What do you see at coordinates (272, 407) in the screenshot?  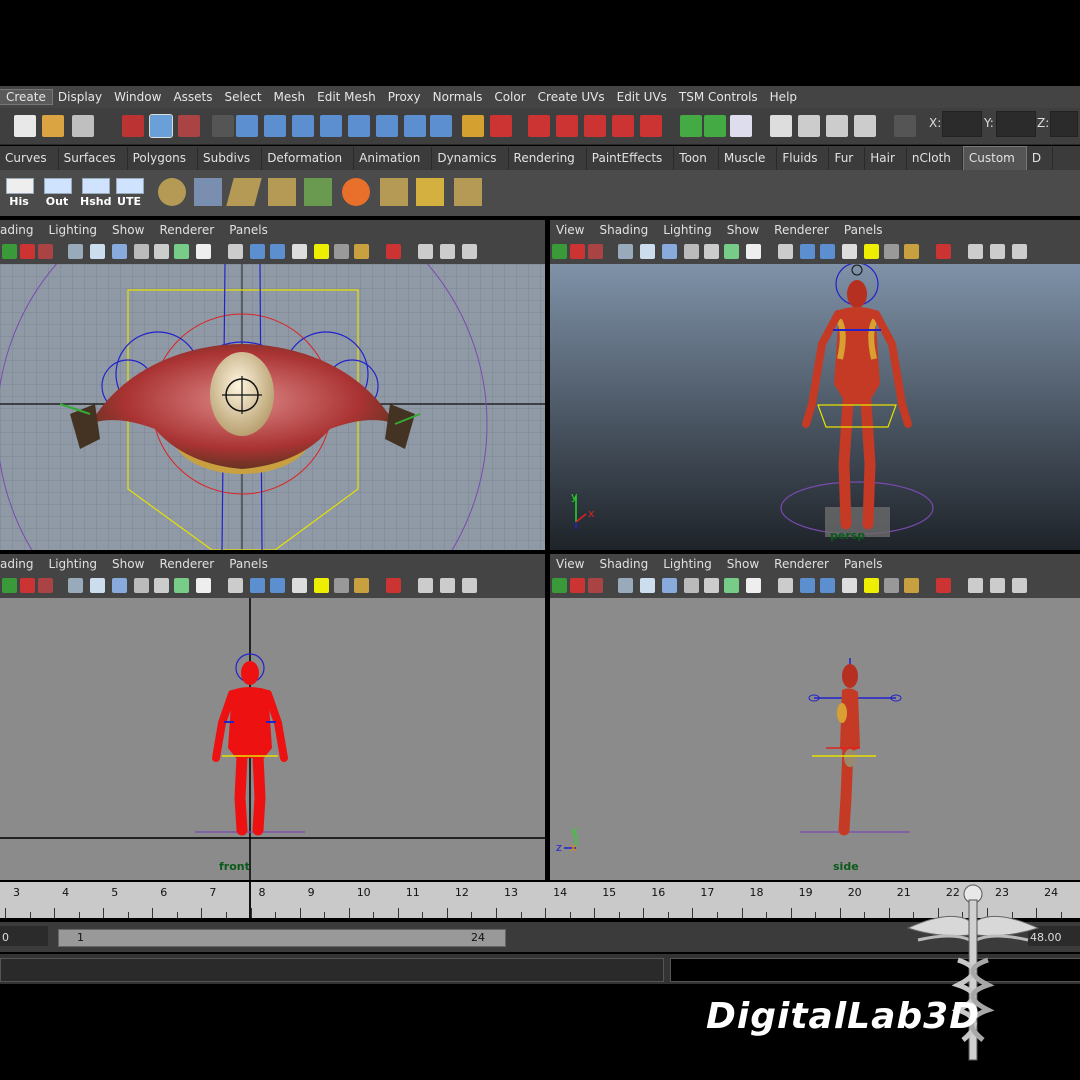 I see `viewport-canvas-top` at bounding box center [272, 407].